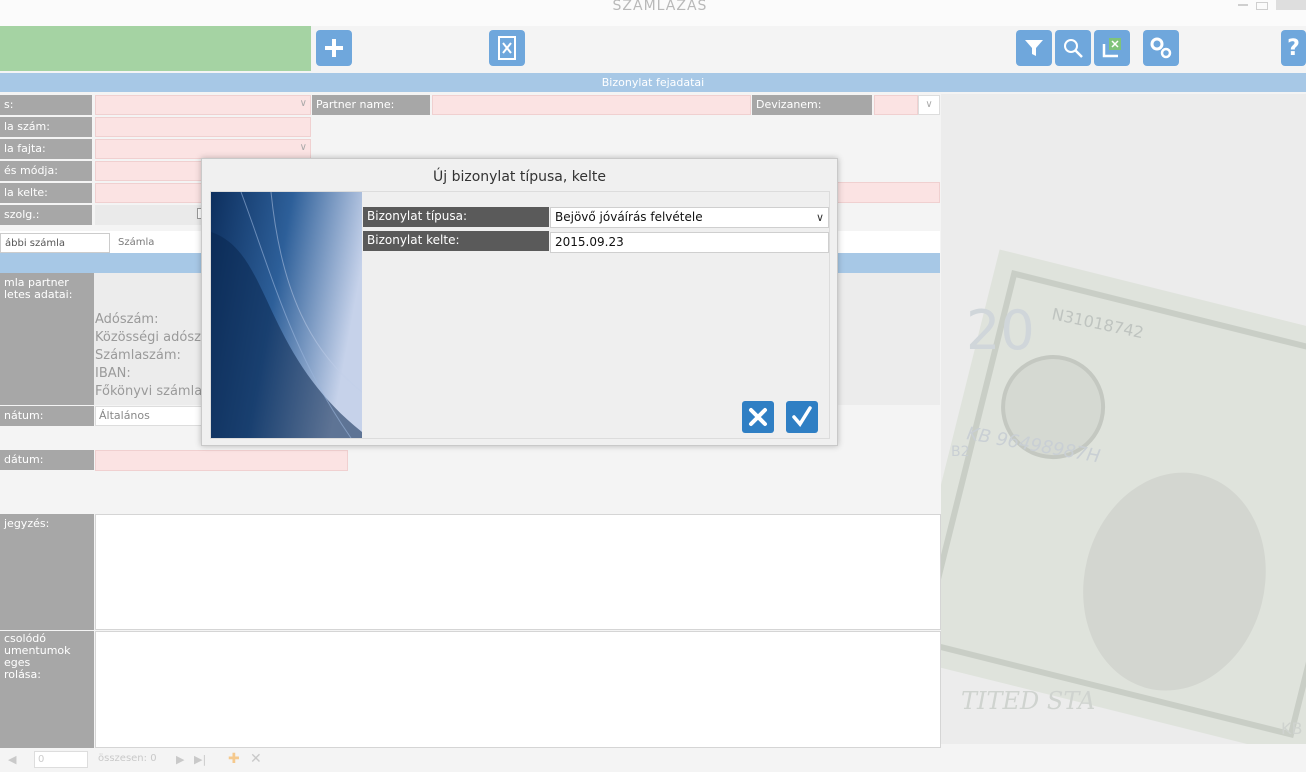 This screenshot has height=772, width=1306. Describe the element at coordinates (203, 149) in the screenshot. I see `invoice-kind-select: ∨` at that location.